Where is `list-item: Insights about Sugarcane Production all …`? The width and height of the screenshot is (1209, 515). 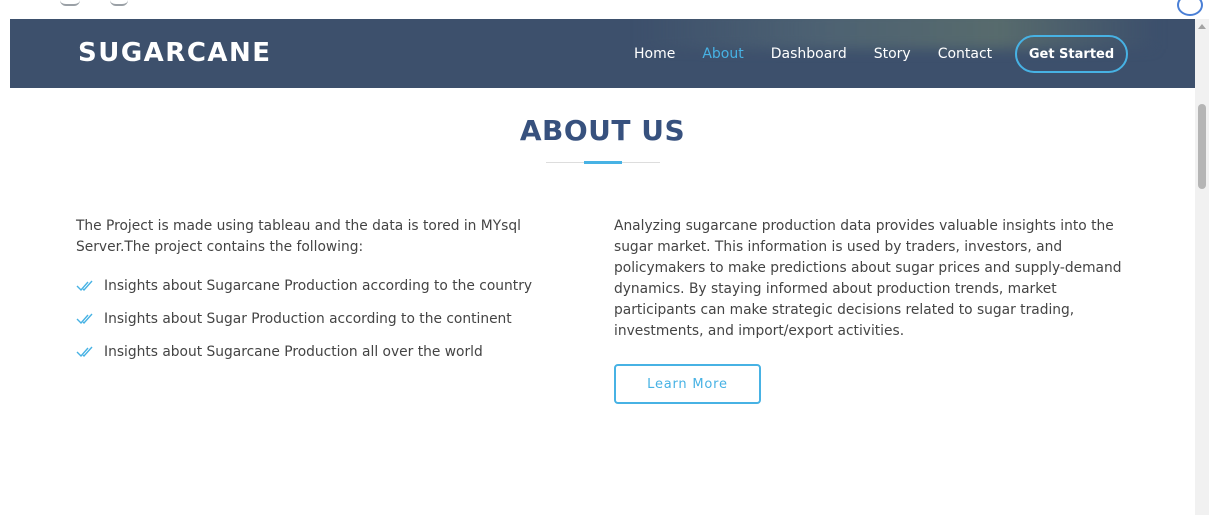
list-item: Insights about Sugarcane Production all … is located at coordinates (316, 351).